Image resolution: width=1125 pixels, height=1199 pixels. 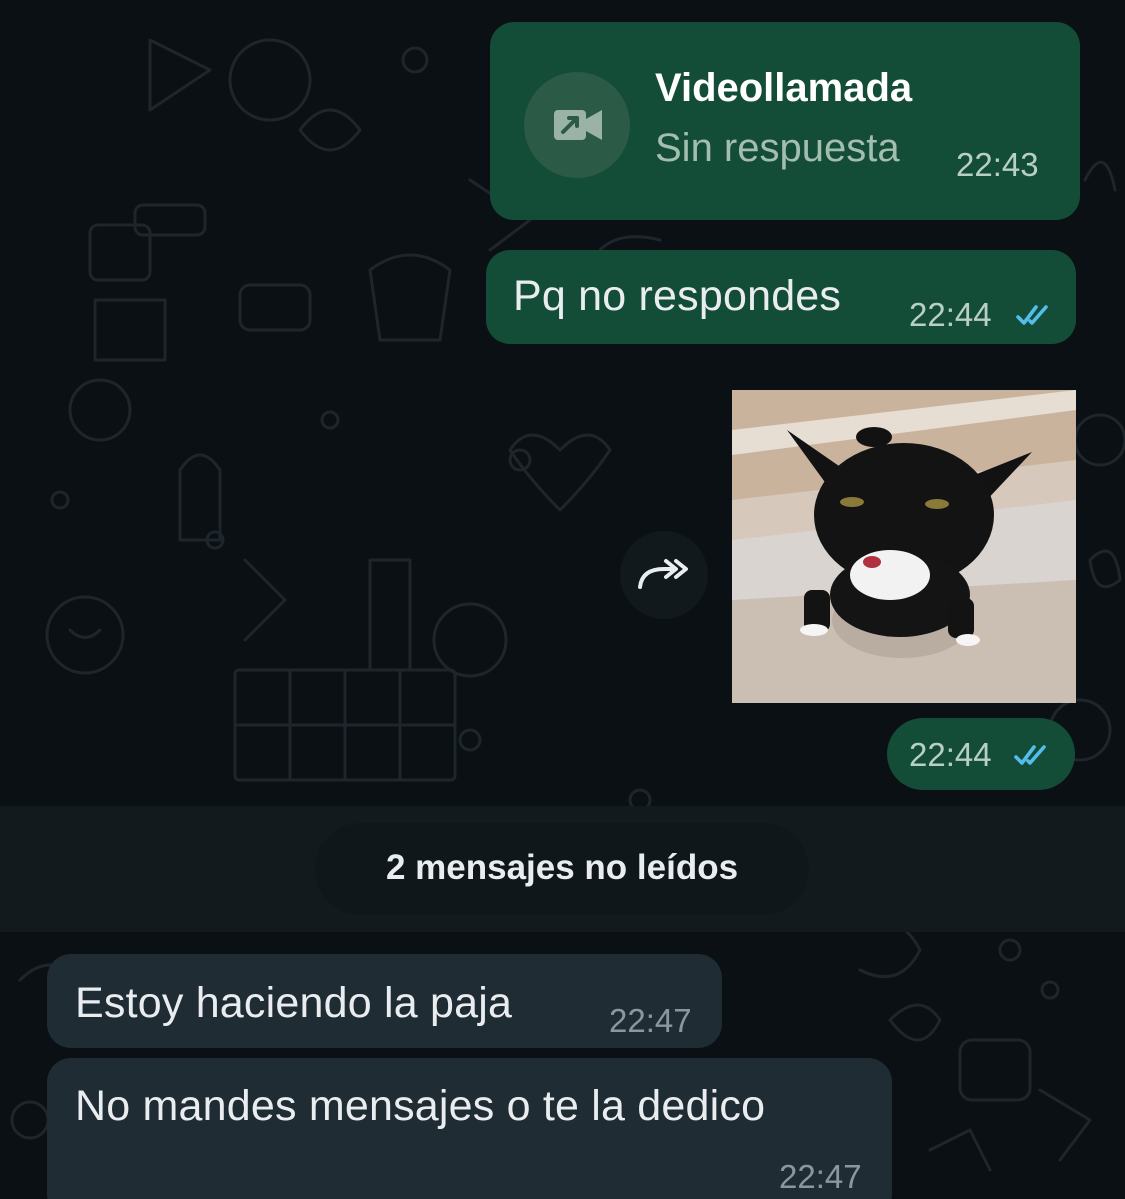 I want to click on cat-image, so click(x=904, y=546).